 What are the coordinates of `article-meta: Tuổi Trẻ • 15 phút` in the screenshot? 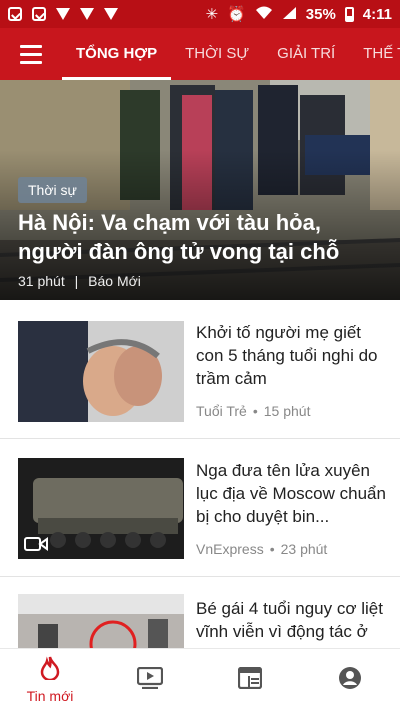 It's located at (253, 411).